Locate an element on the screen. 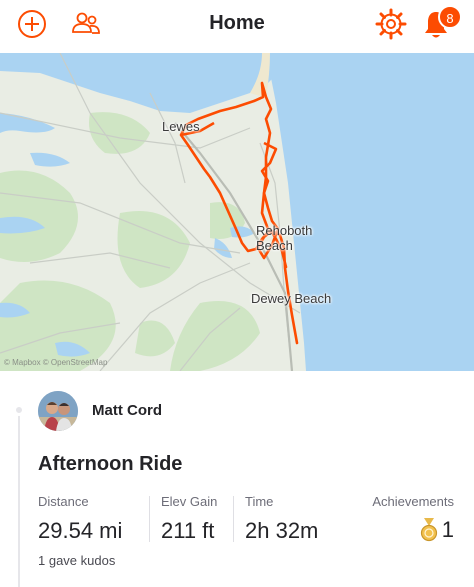 The height and width of the screenshot is (587, 474). map-attribution: © Mapbox © OpenStreetMap is located at coordinates (55, 362).